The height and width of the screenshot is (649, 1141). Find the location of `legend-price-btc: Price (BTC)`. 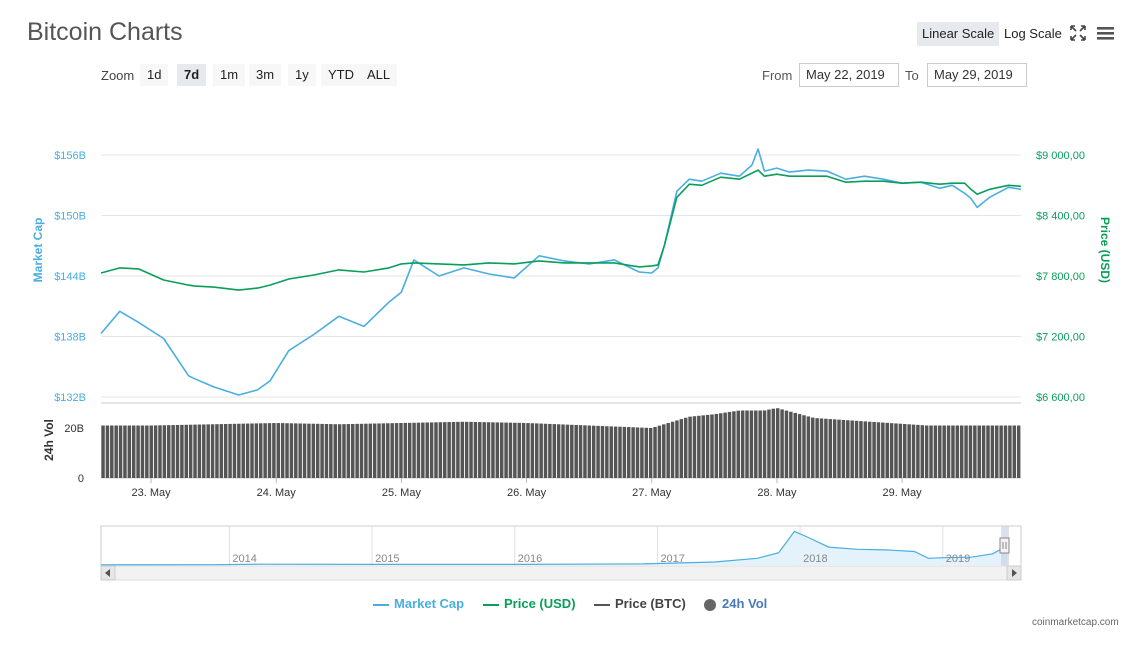

legend-price-btc: Price (BTC) is located at coordinates (640, 603).